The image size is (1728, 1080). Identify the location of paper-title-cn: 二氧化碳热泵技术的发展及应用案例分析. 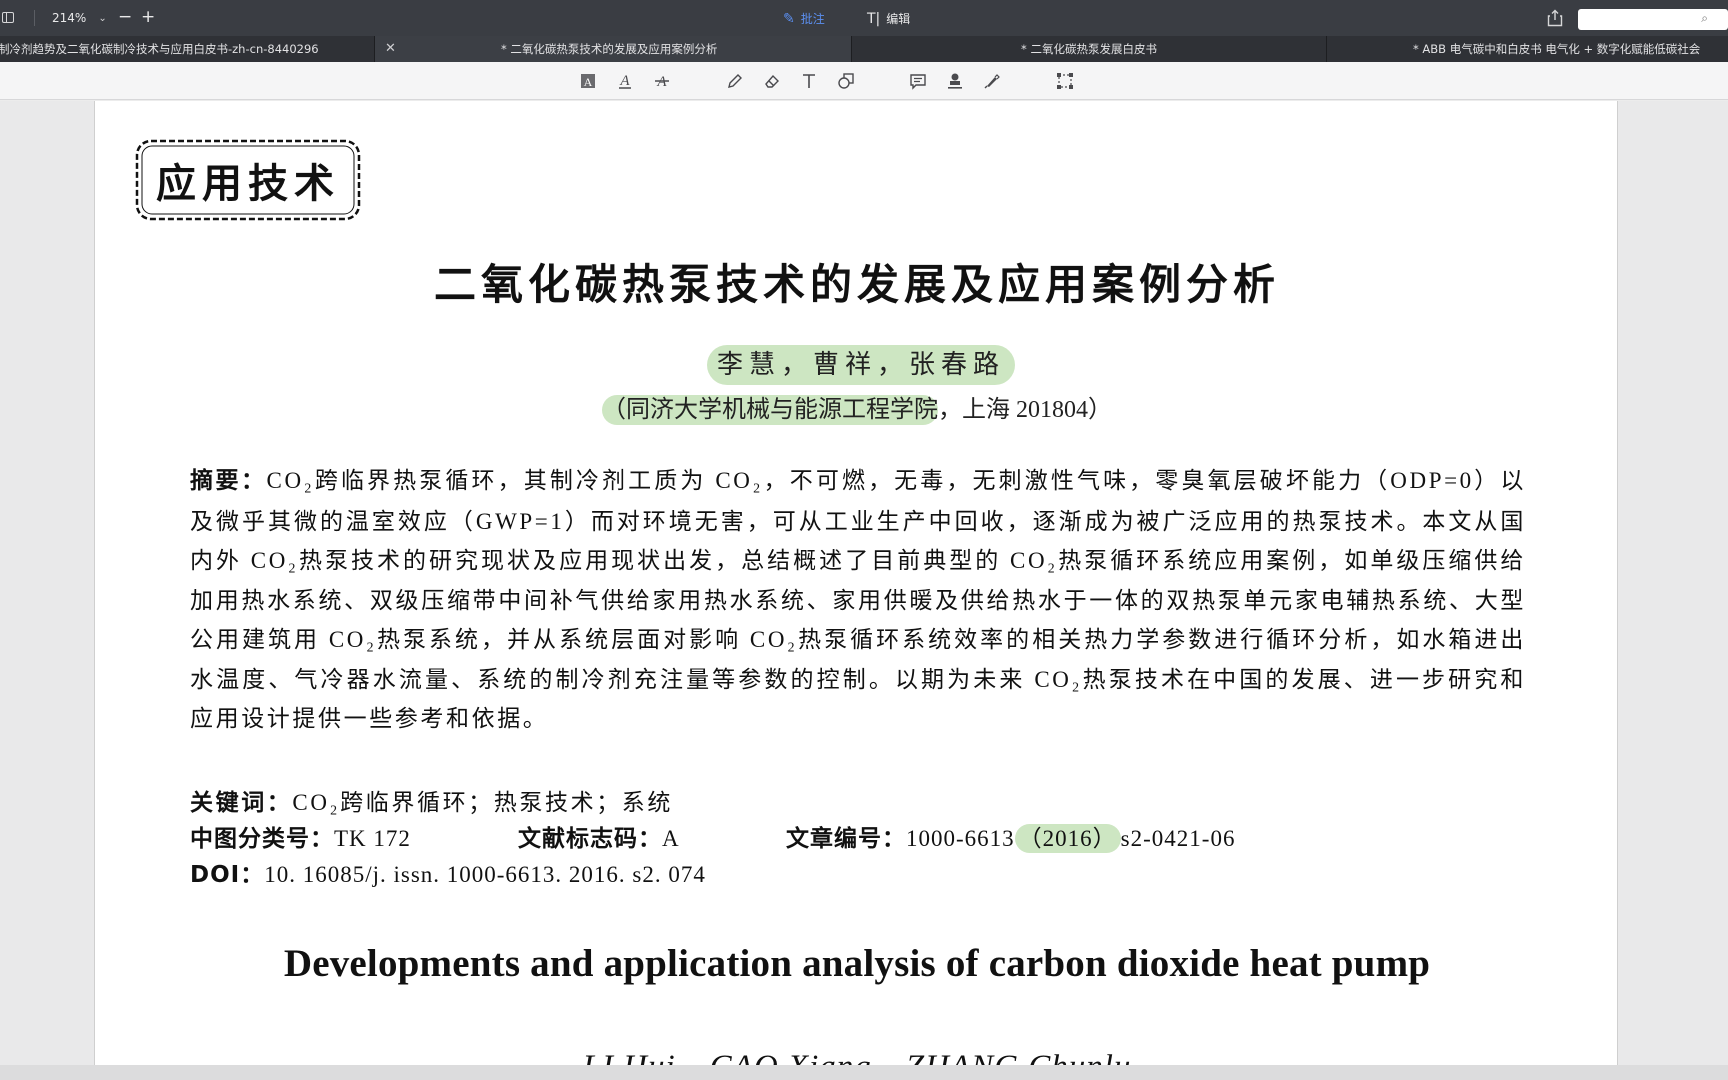
(856, 284).